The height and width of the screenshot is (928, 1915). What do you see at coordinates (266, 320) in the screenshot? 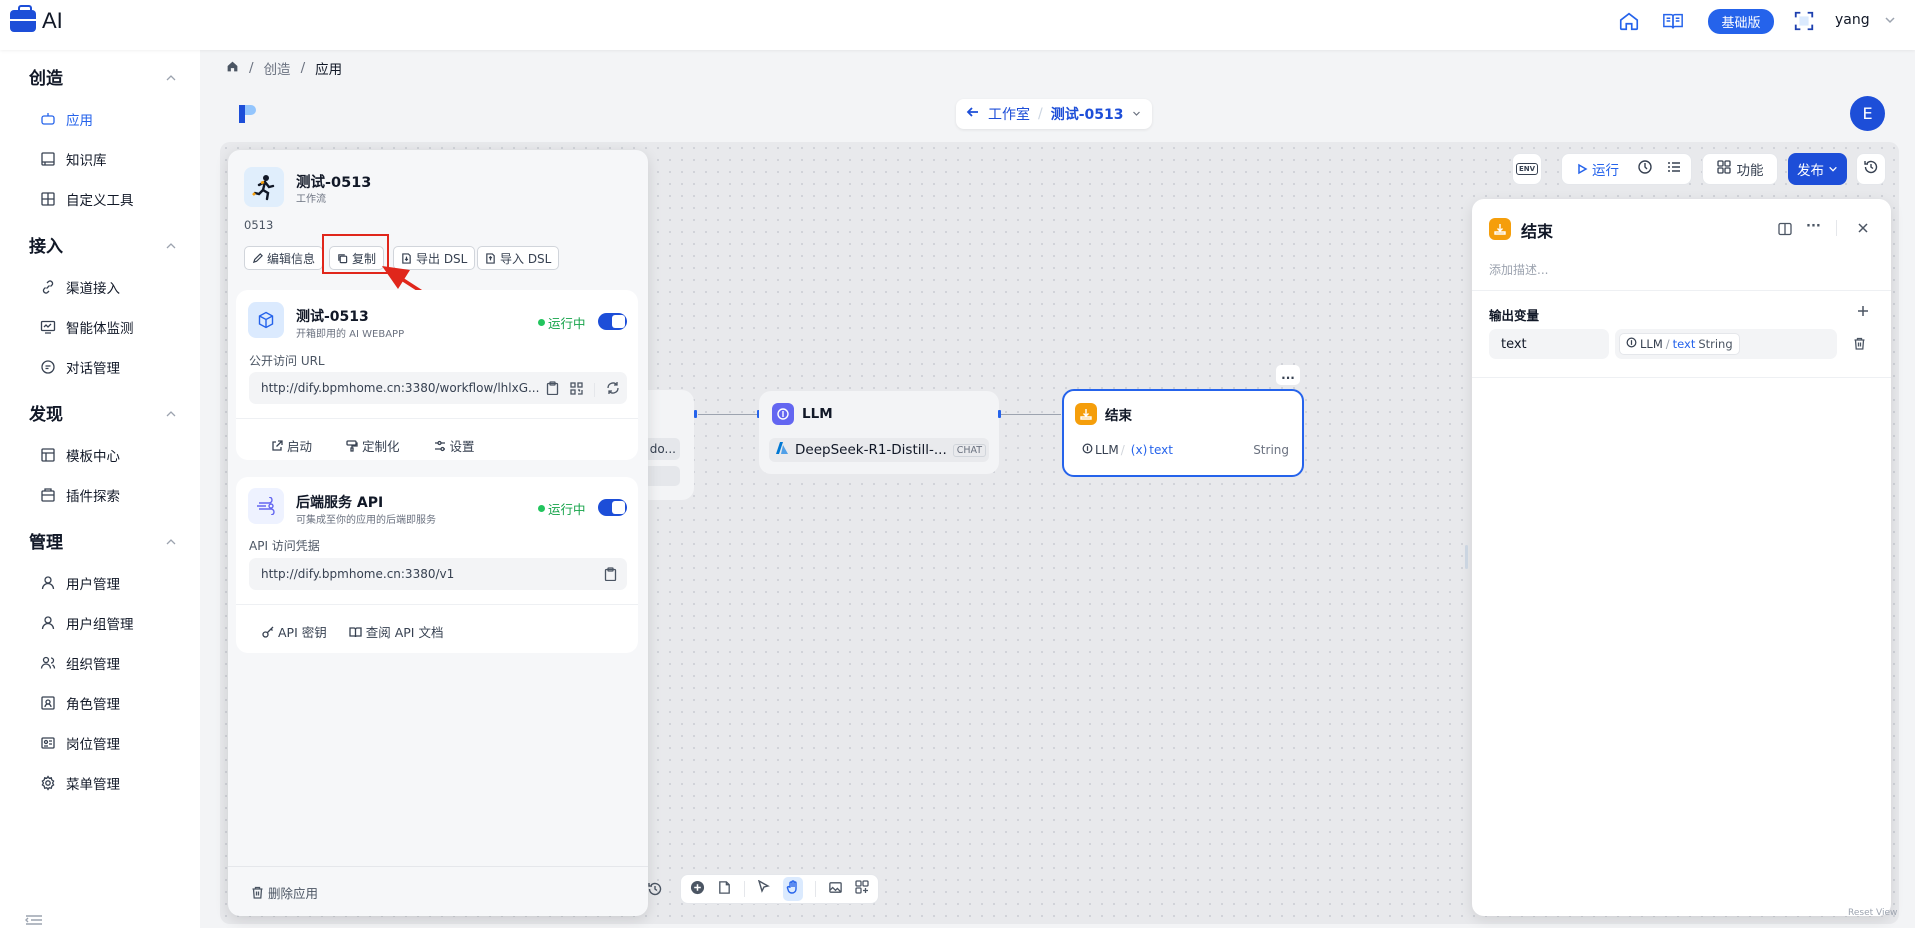
I see `cube-icon` at bounding box center [266, 320].